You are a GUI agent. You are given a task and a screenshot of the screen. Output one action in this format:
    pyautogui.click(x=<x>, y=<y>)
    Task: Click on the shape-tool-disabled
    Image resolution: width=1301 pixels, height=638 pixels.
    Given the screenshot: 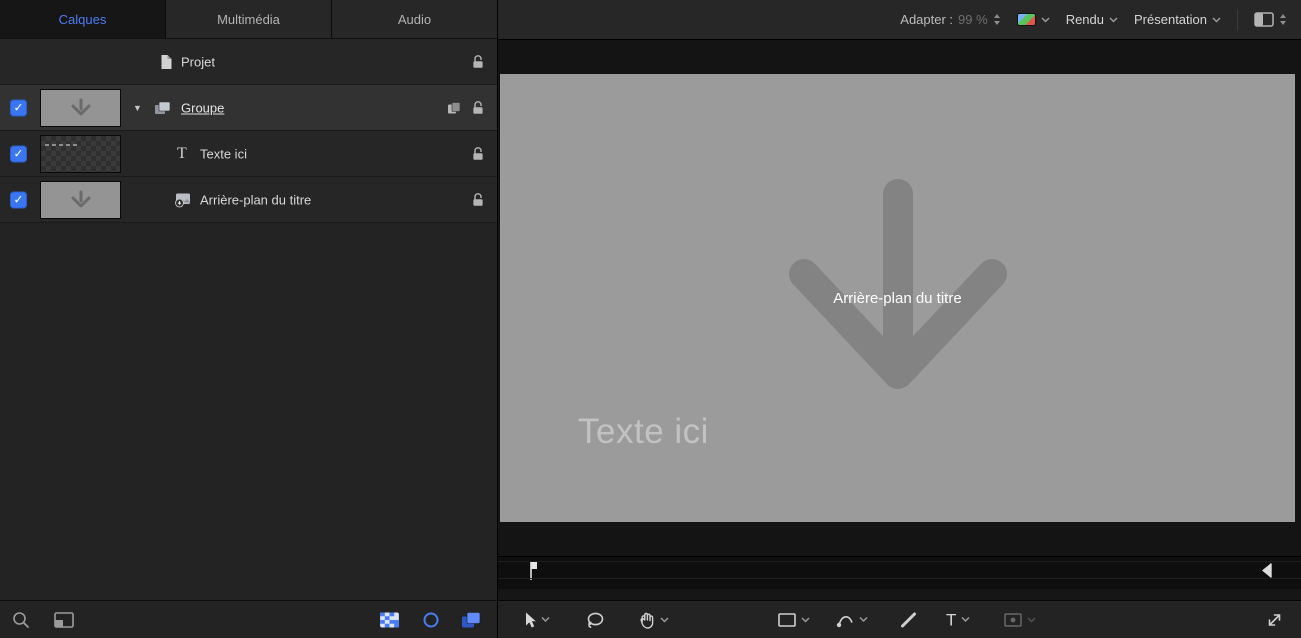 What is the action you would take?
    pyautogui.click(x=1020, y=619)
    